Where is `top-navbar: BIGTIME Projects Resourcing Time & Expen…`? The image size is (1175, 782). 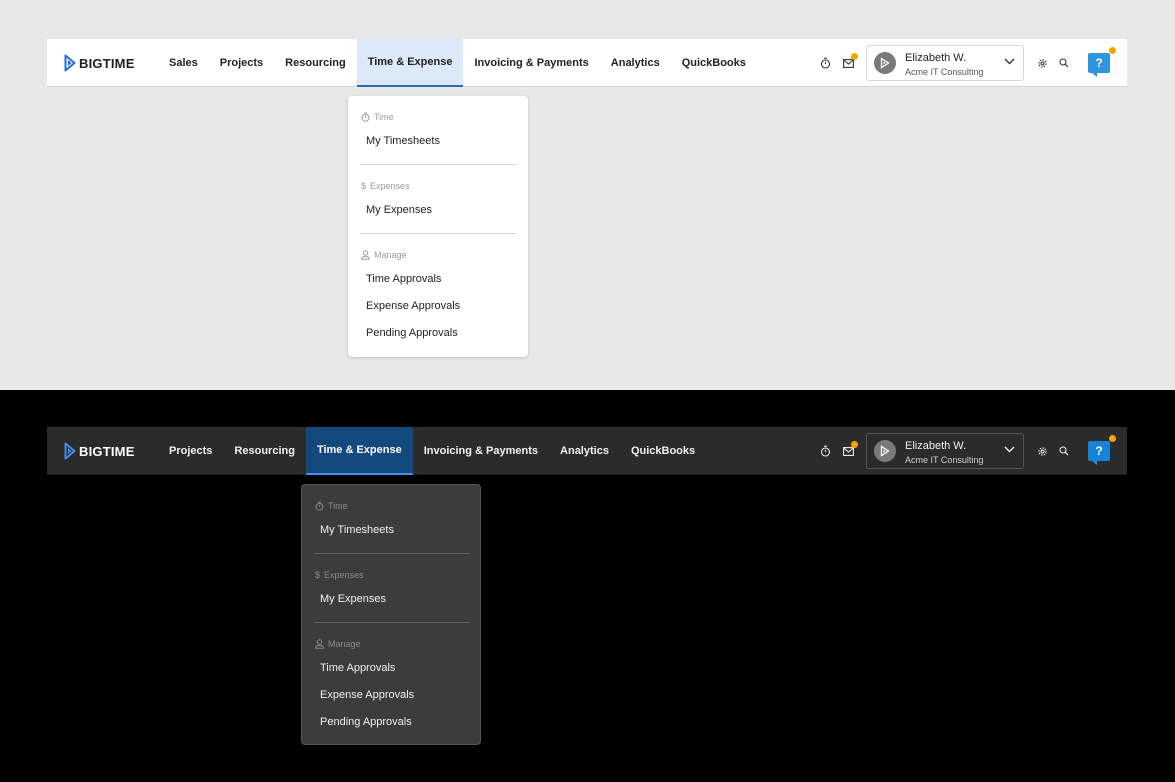
top-navbar: BIGTIME Projects Resourcing Time & Expen… is located at coordinates (587, 451).